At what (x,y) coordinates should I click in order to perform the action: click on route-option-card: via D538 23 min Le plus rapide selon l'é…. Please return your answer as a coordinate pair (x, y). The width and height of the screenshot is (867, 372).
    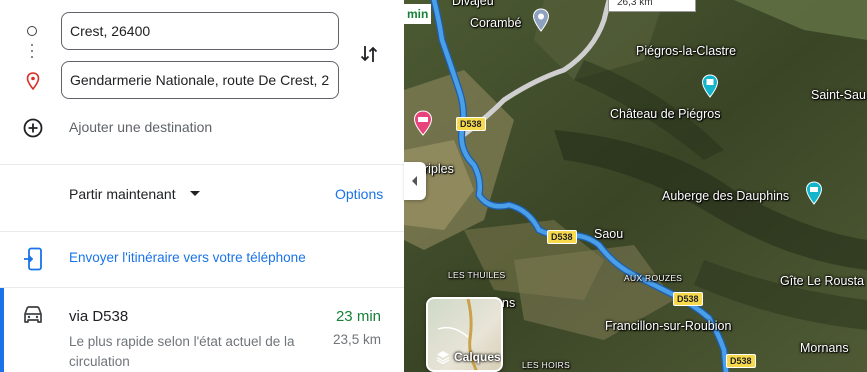
    Looking at the image, I should click on (202, 330).